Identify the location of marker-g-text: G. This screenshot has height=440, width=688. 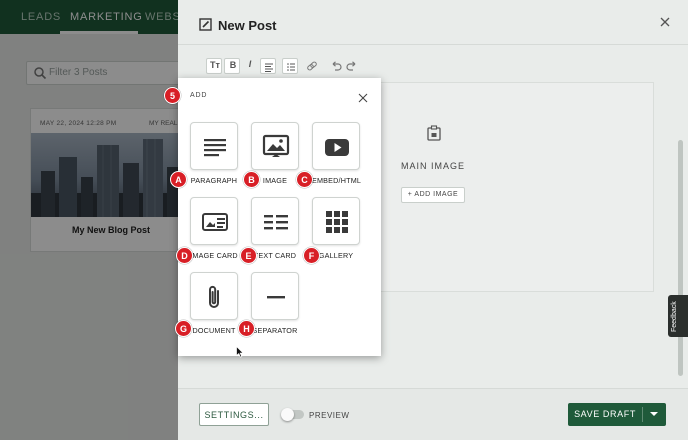
(183, 329).